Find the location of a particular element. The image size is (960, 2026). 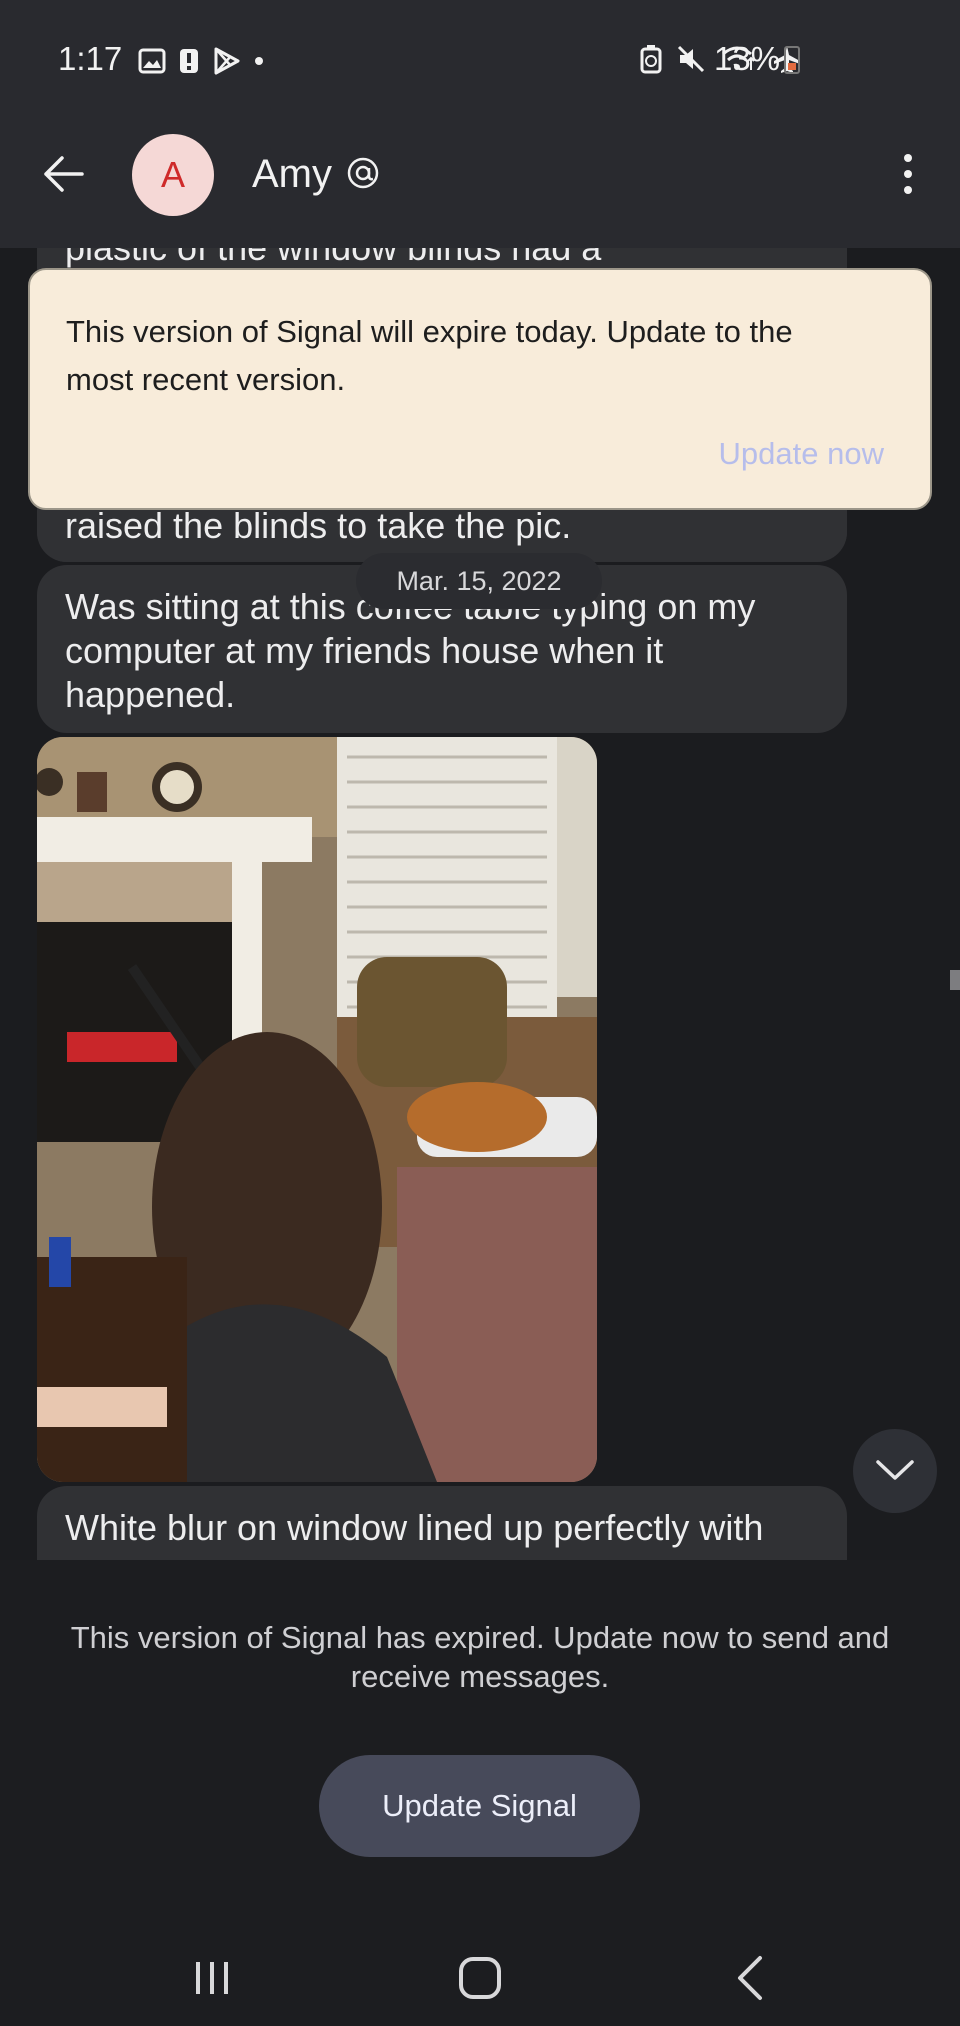

back-button is located at coordinates (64, 174).